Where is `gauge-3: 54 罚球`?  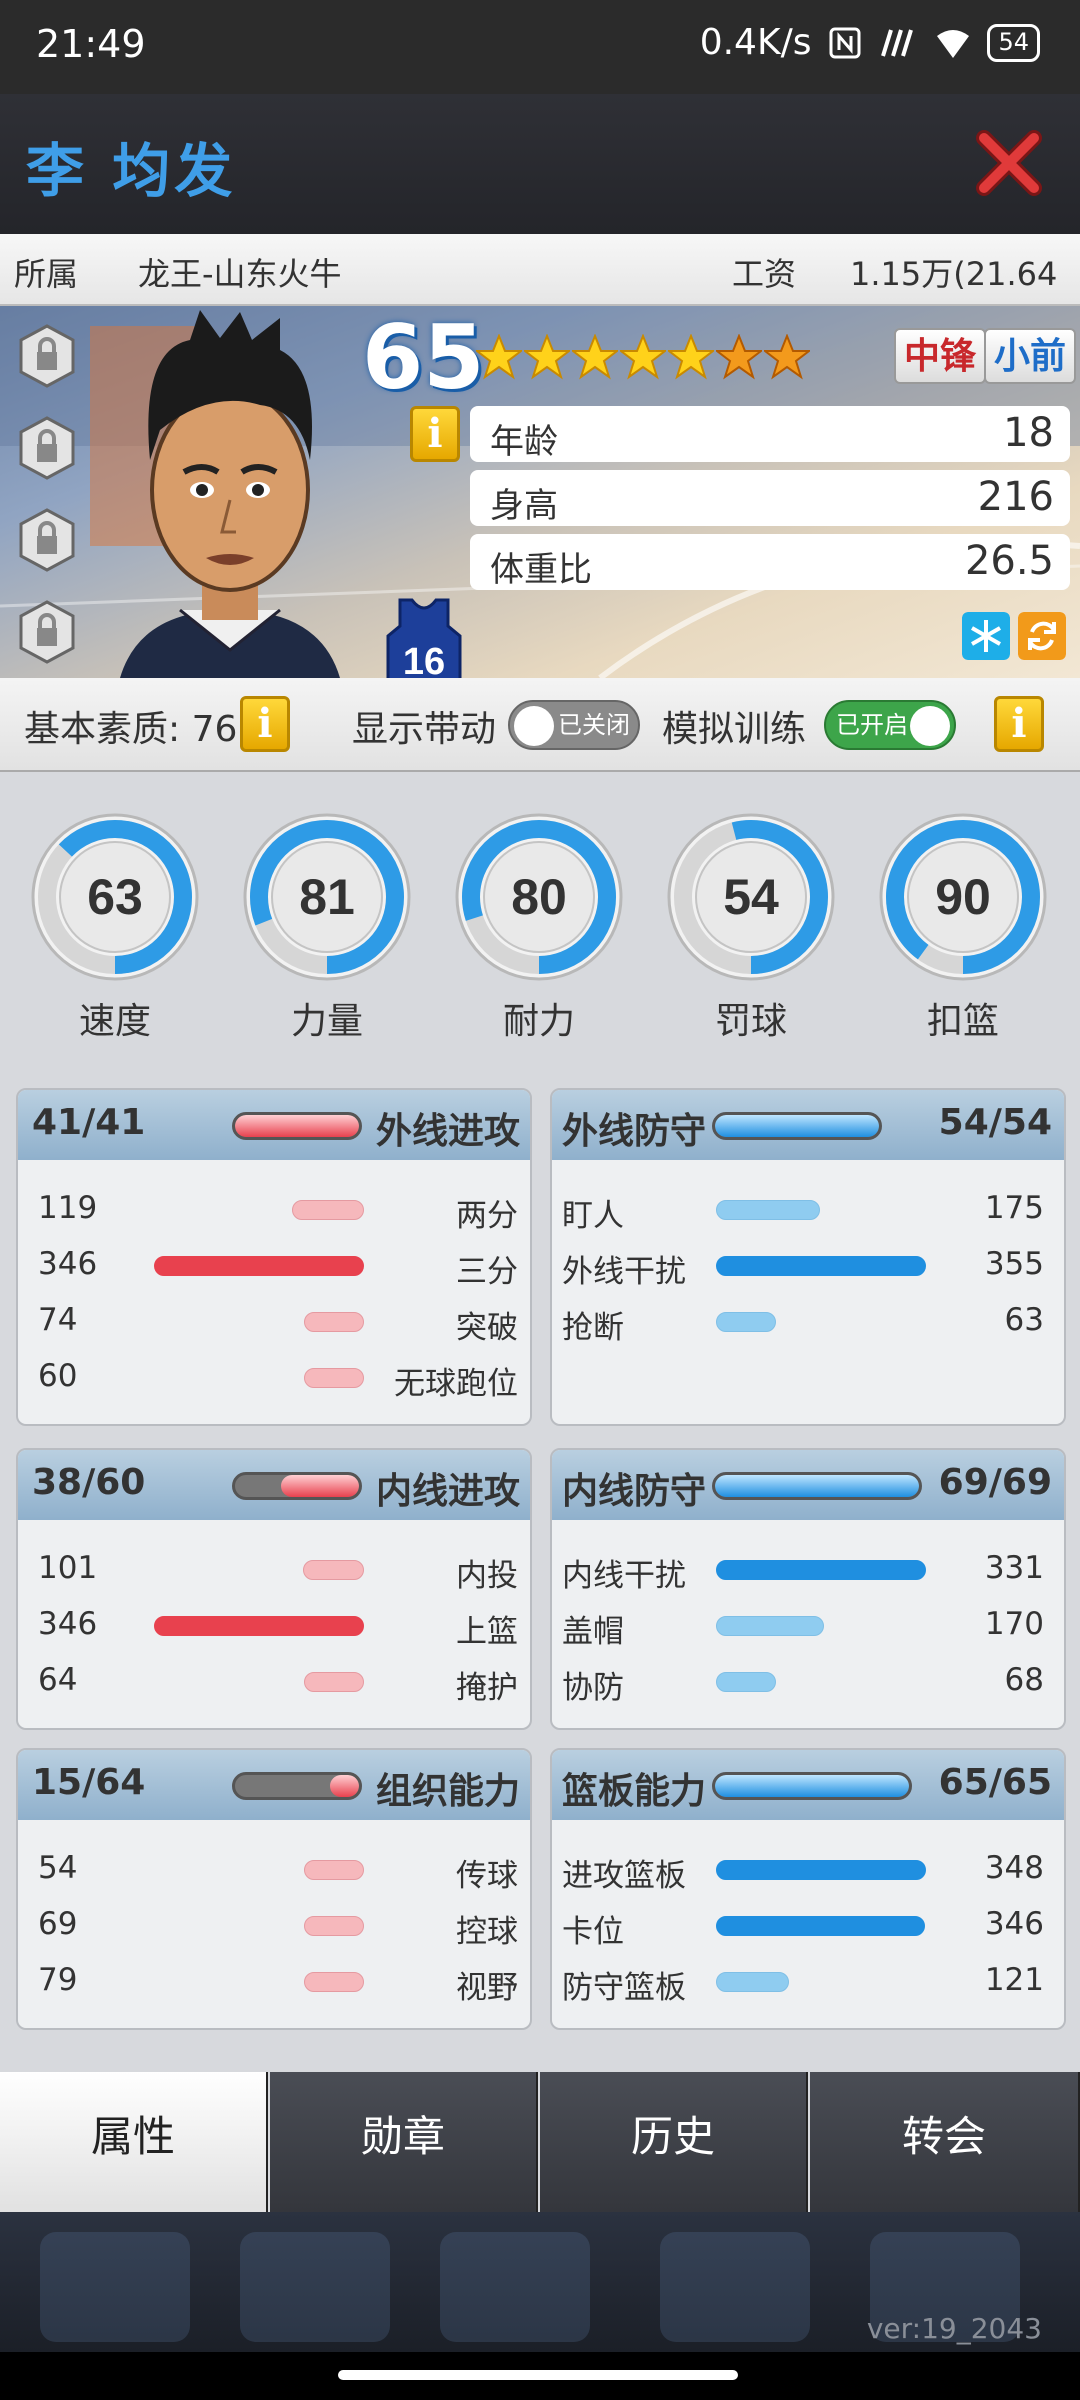 gauge-3: 54 罚球 is located at coordinates (751, 922).